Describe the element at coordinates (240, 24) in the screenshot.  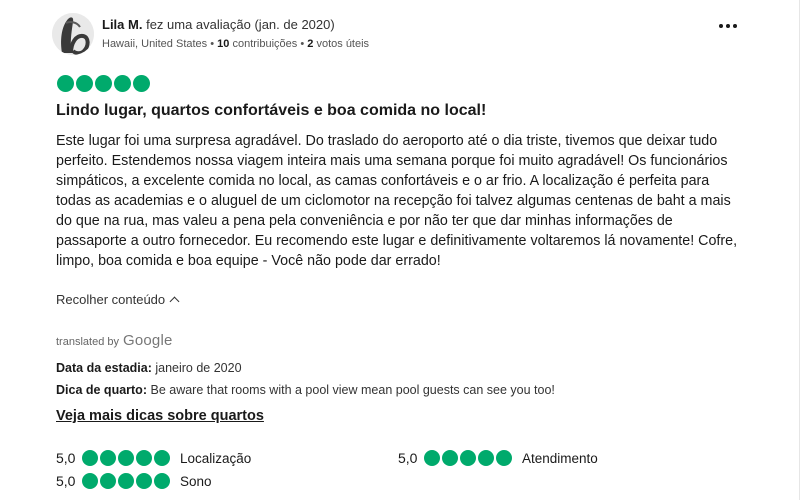
I see `reviewer-action: fez uma avaliação (jan. de 2020)` at that location.